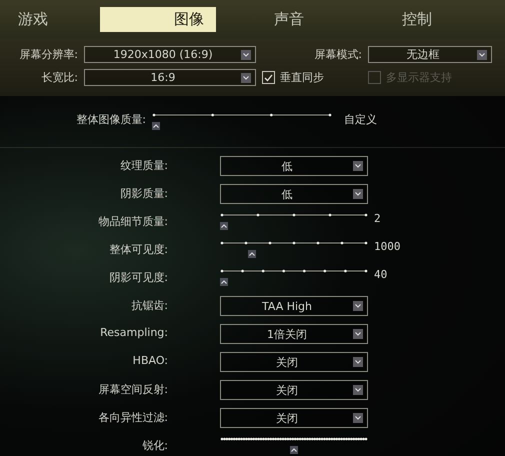  What do you see at coordinates (170, 77) in the screenshot?
I see `dropdown: 16:9` at bounding box center [170, 77].